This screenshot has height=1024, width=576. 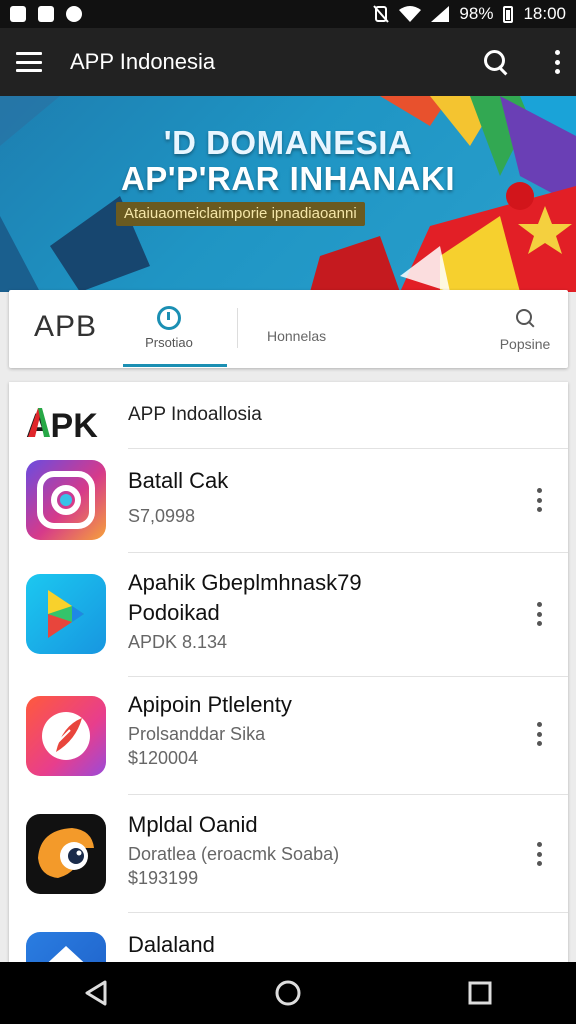 I want to click on signal-icon, so click(x=440, y=14).